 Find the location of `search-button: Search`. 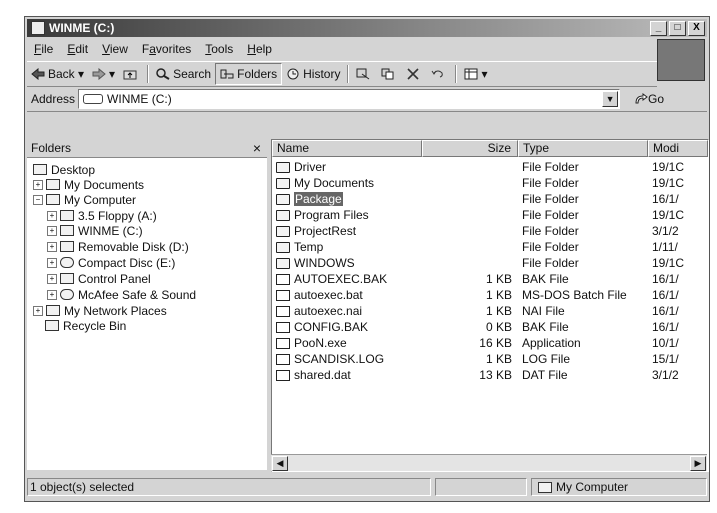

search-button: Search is located at coordinates (183, 74).